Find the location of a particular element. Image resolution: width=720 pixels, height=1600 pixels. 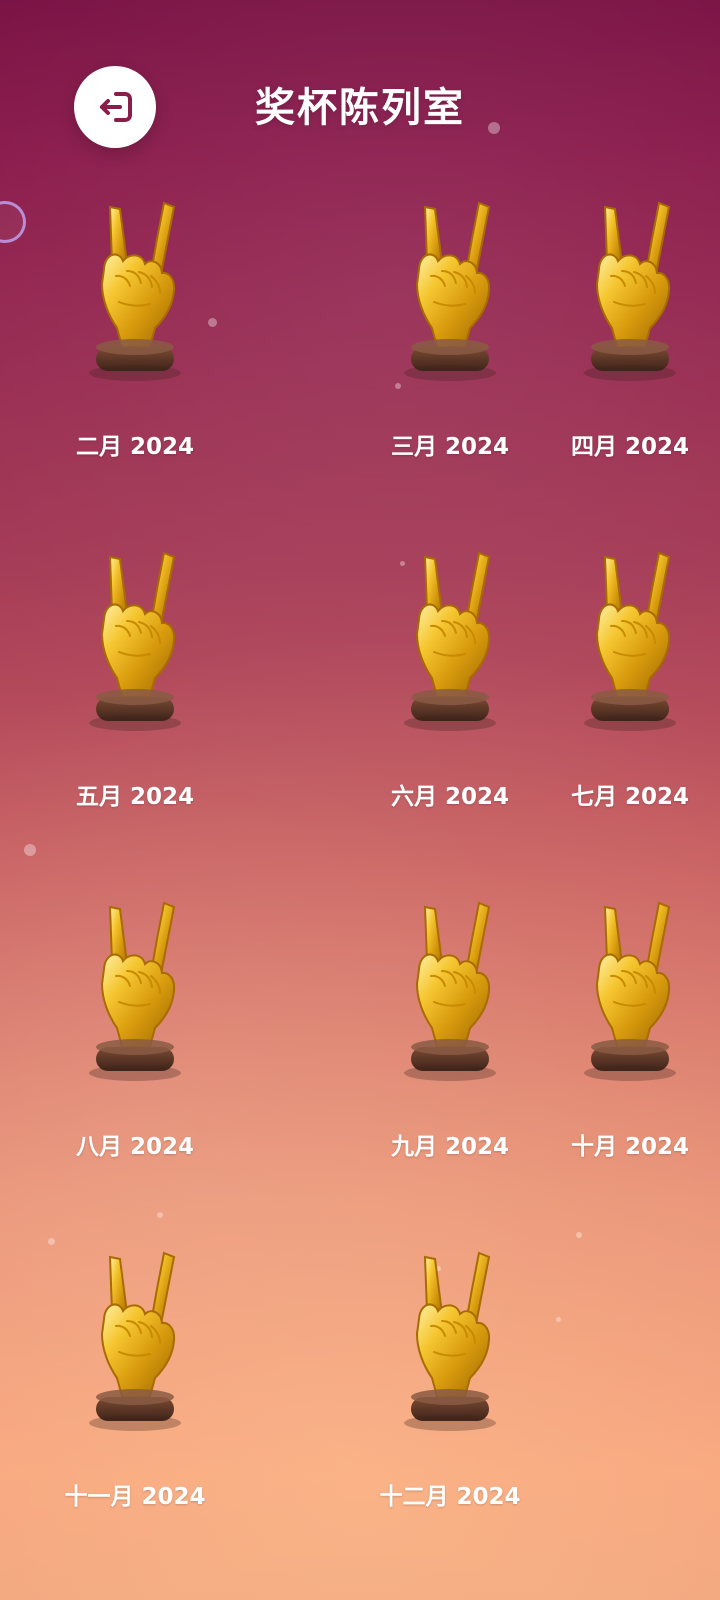

trophy-label: 六月 2024 is located at coordinates (450, 797).